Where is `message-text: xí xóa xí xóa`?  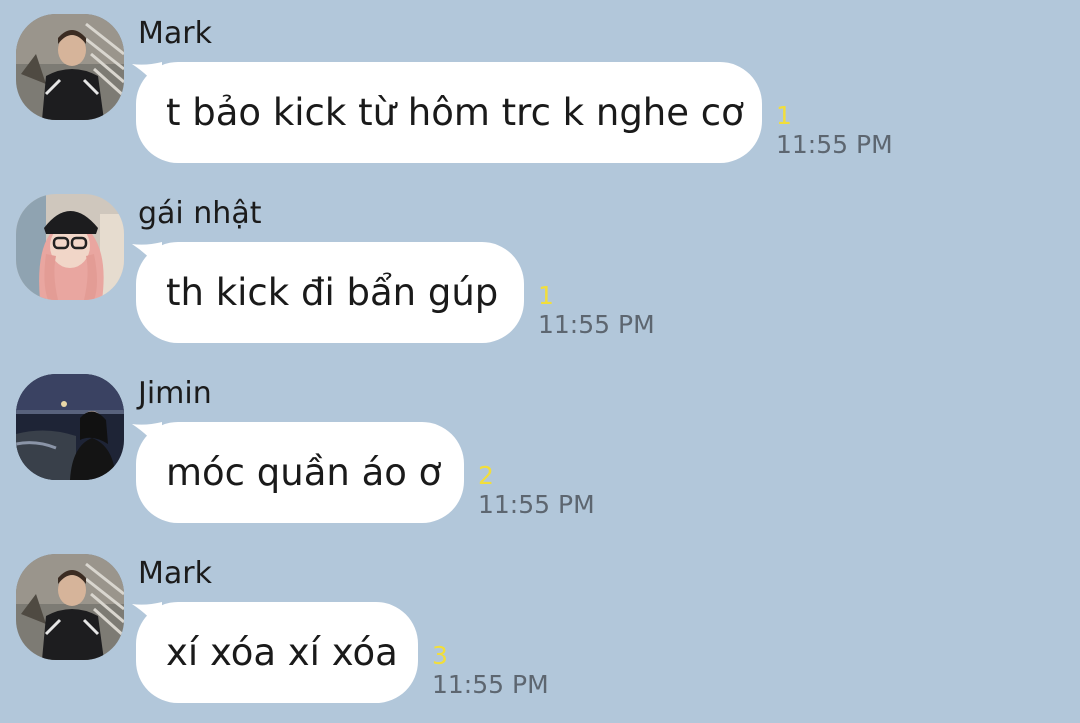 message-text: xí xóa xí xóa is located at coordinates (282, 652).